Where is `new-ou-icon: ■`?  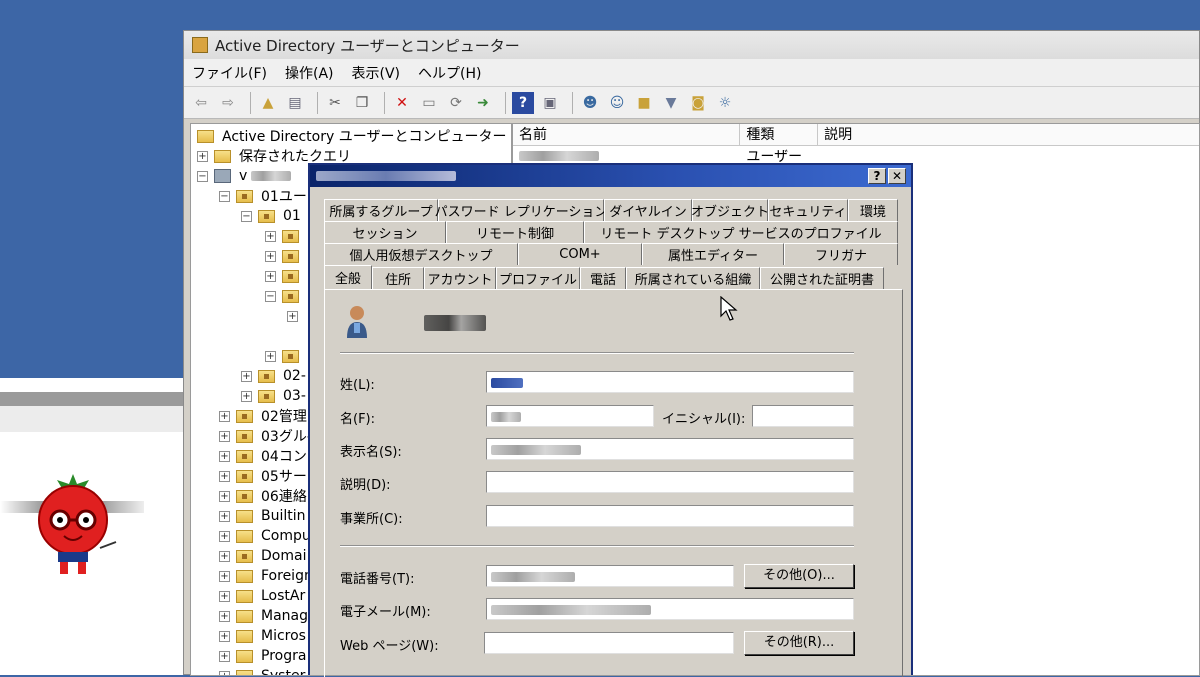 new-ou-icon: ■ is located at coordinates (644, 103).